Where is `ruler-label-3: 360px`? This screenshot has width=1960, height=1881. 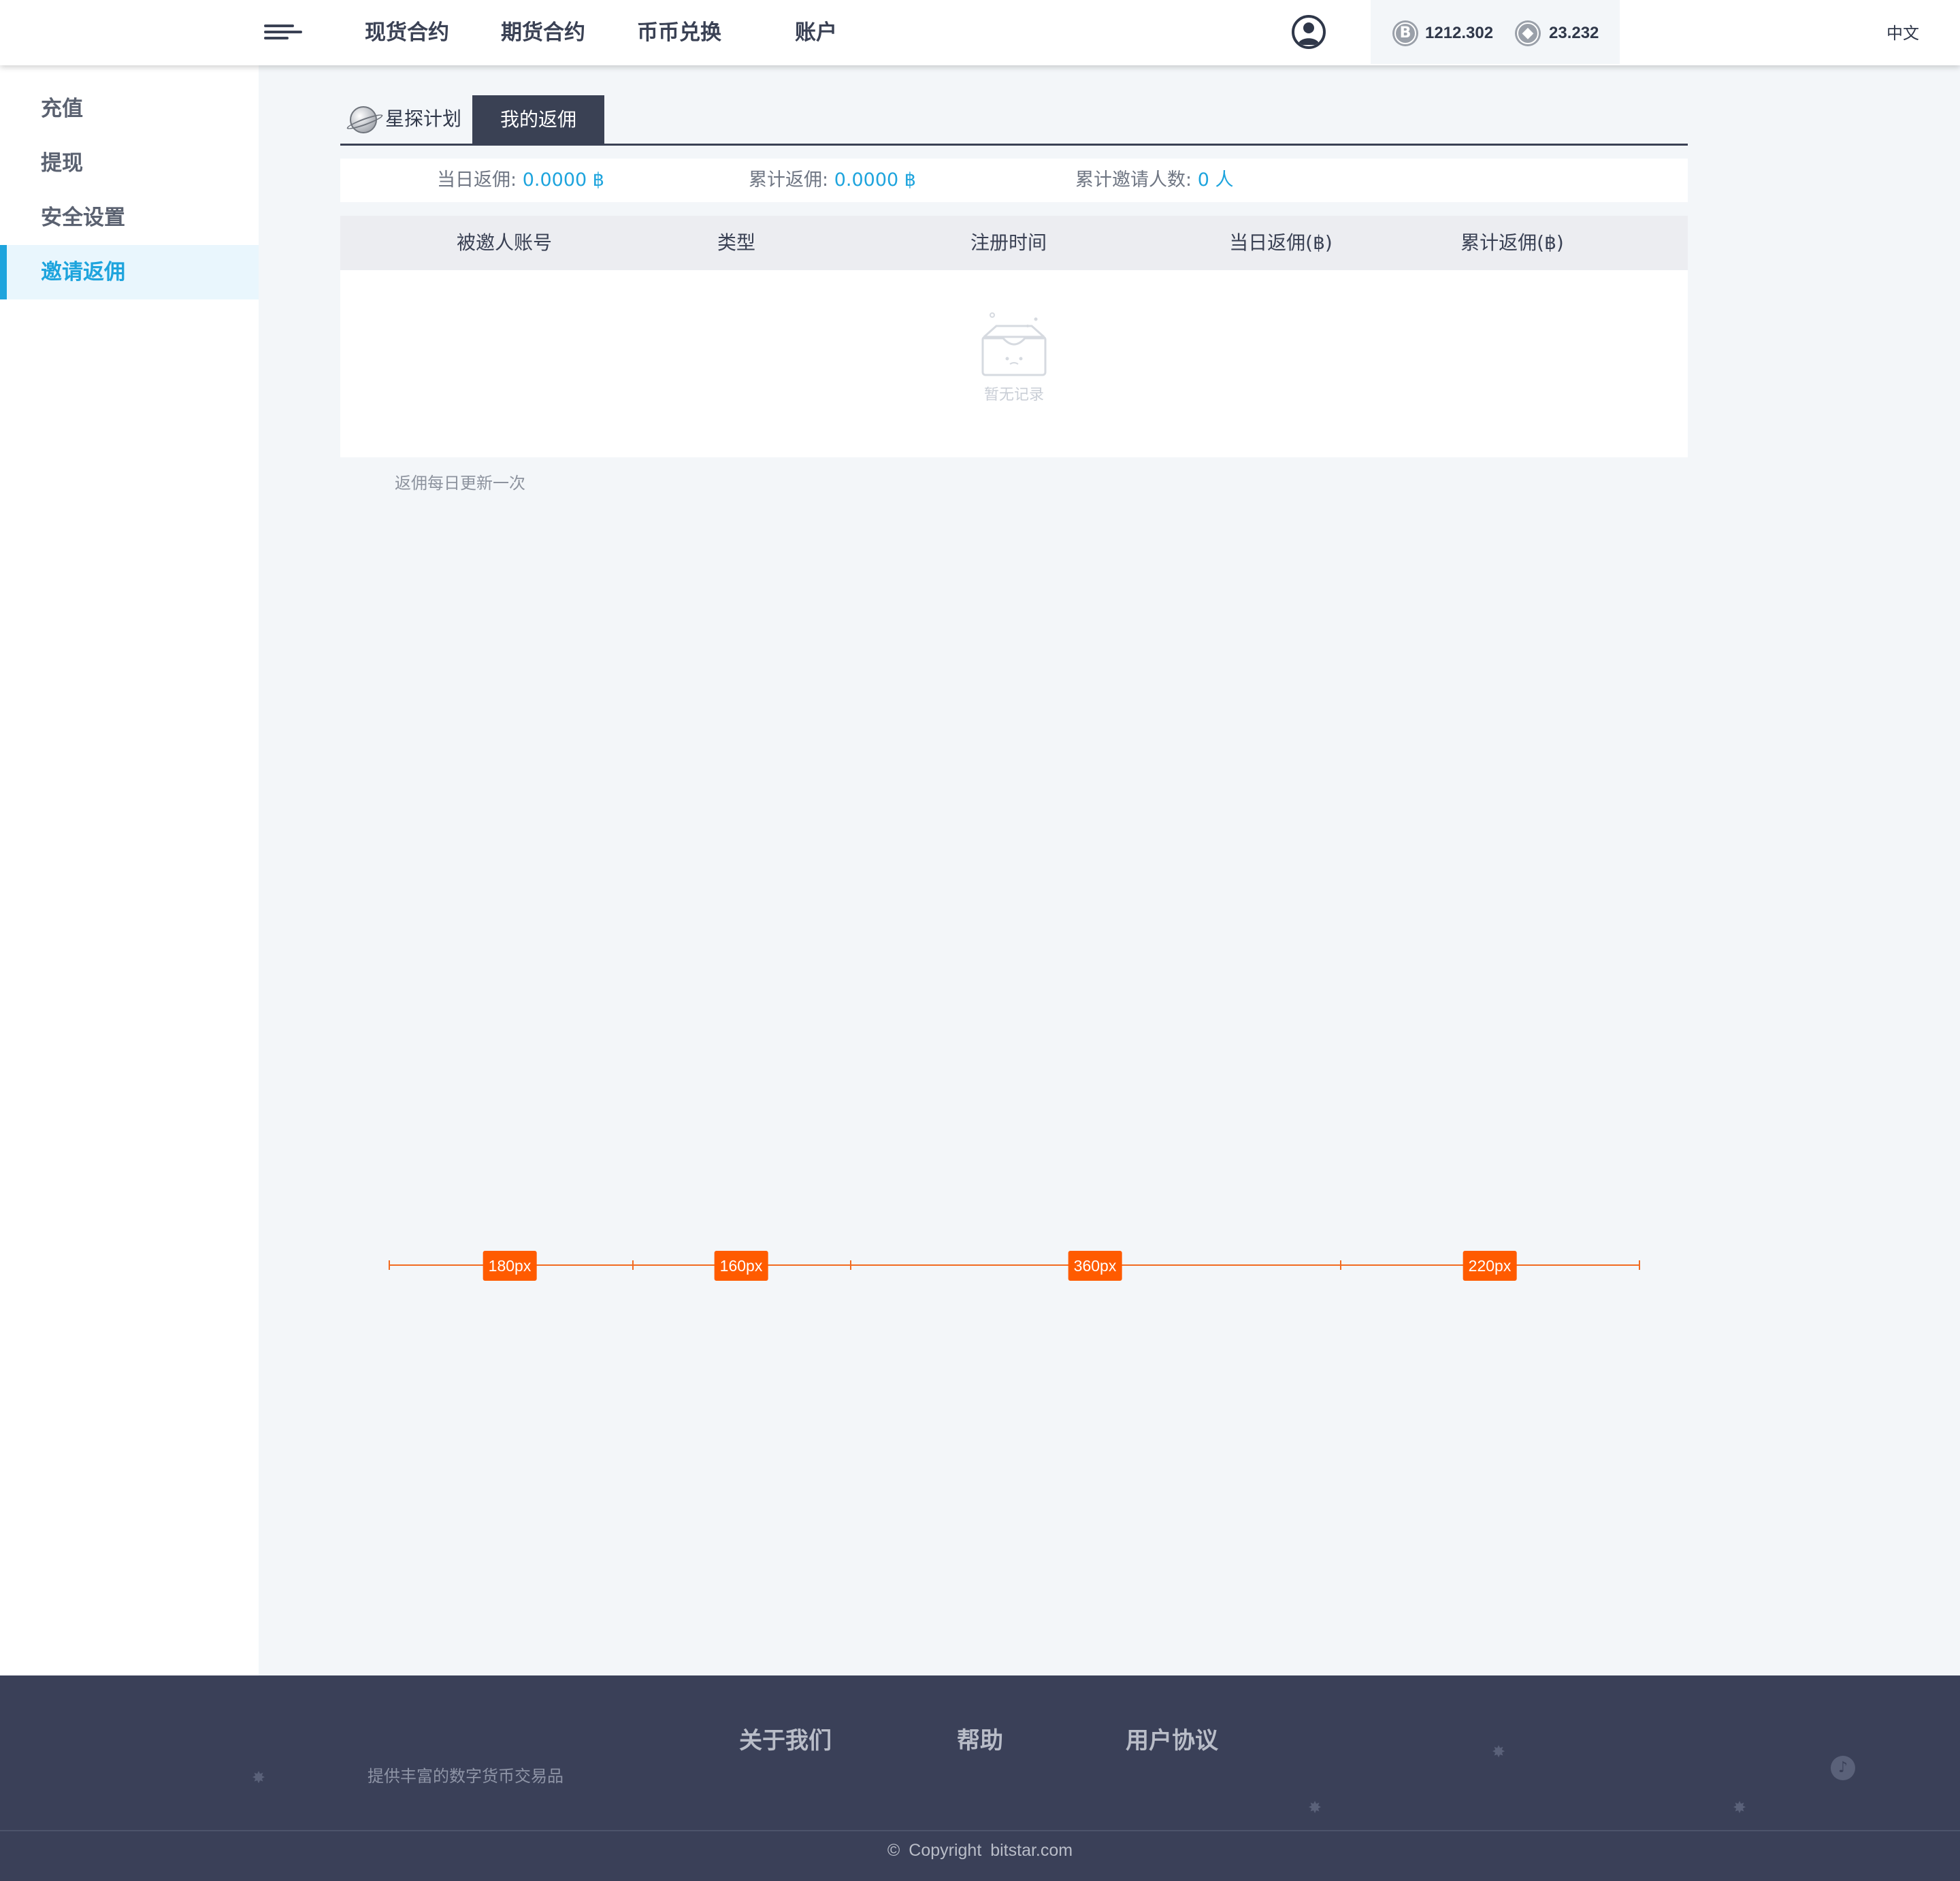 ruler-label-3: 360px is located at coordinates (1095, 1266).